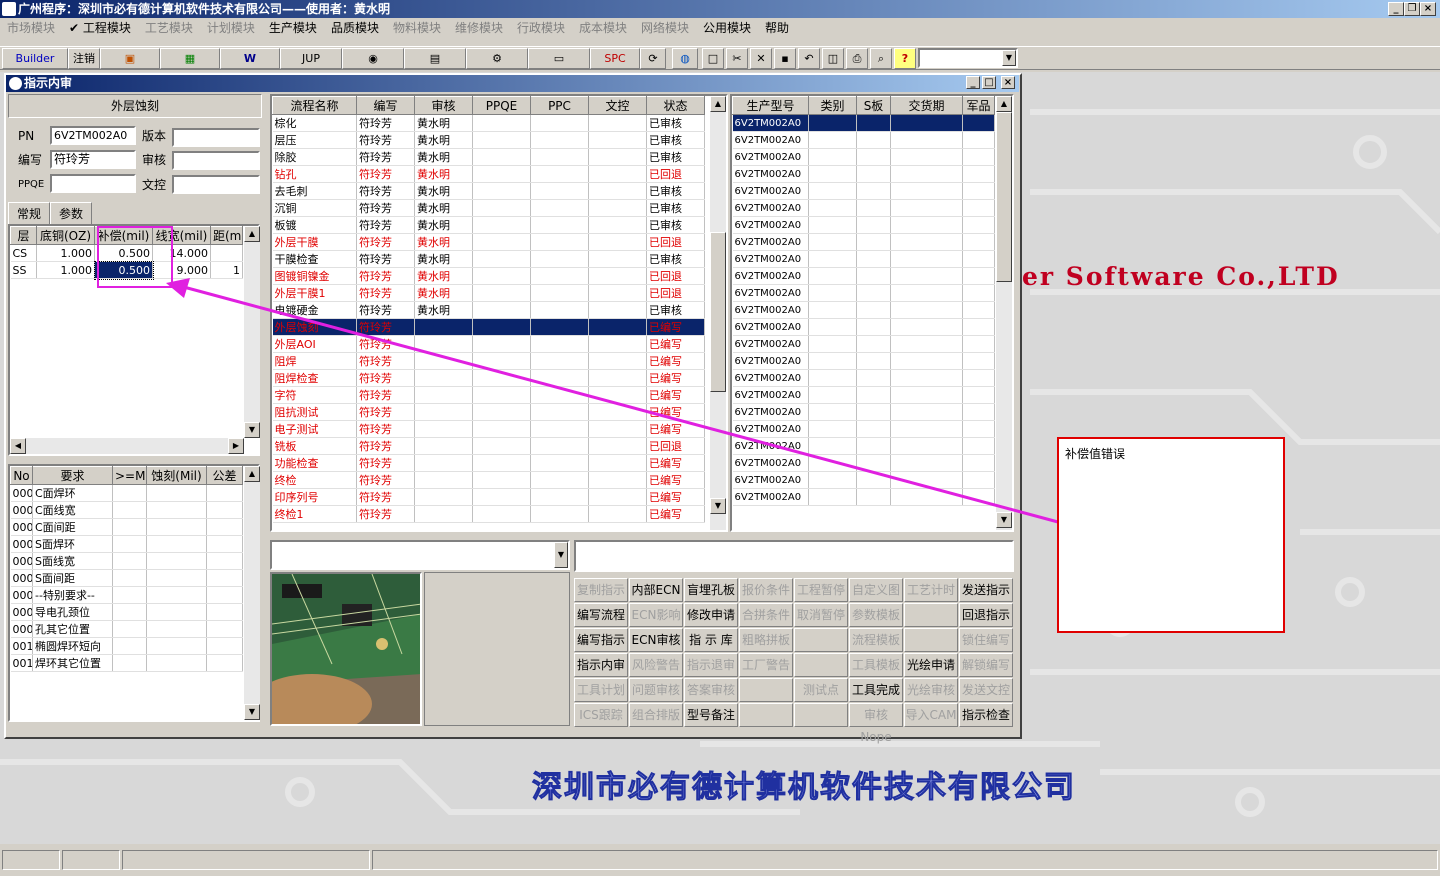  Describe the element at coordinates (311, 58) in the screenshot. I see `jup-button: JUP` at that location.